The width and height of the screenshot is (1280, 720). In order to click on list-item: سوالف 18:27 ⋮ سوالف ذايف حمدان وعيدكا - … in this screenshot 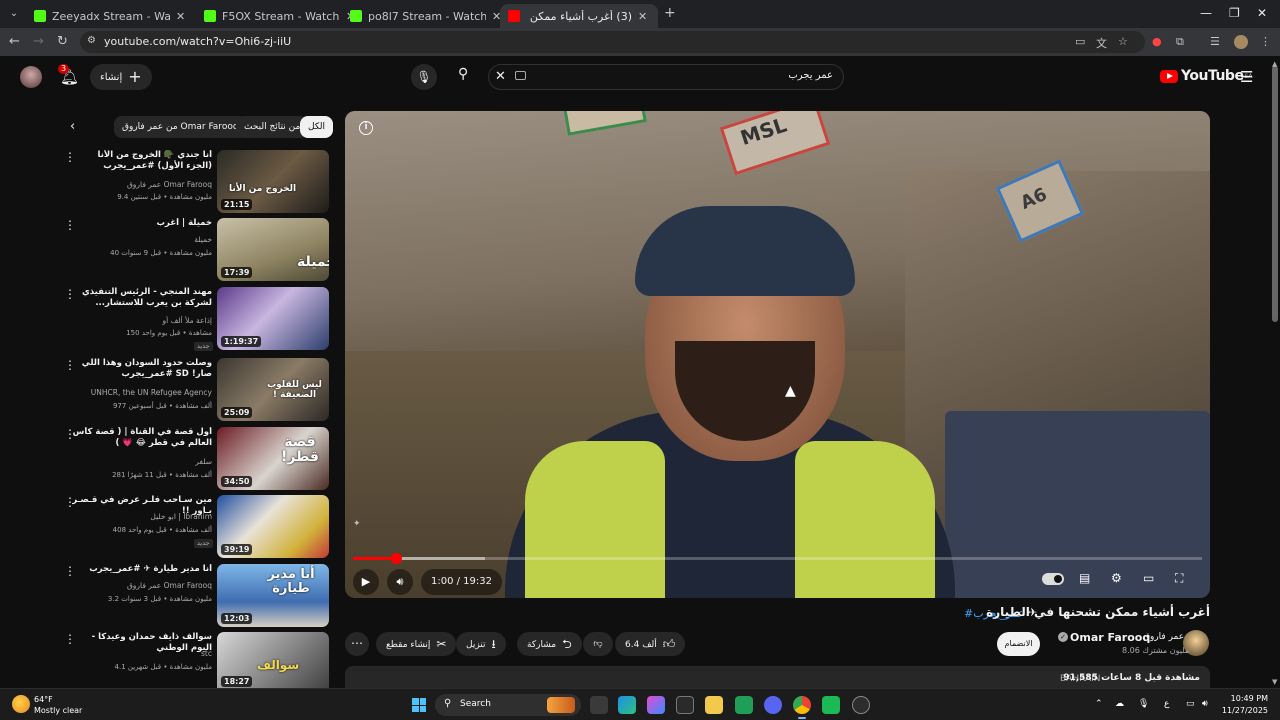, I will do `click(195, 660)`.